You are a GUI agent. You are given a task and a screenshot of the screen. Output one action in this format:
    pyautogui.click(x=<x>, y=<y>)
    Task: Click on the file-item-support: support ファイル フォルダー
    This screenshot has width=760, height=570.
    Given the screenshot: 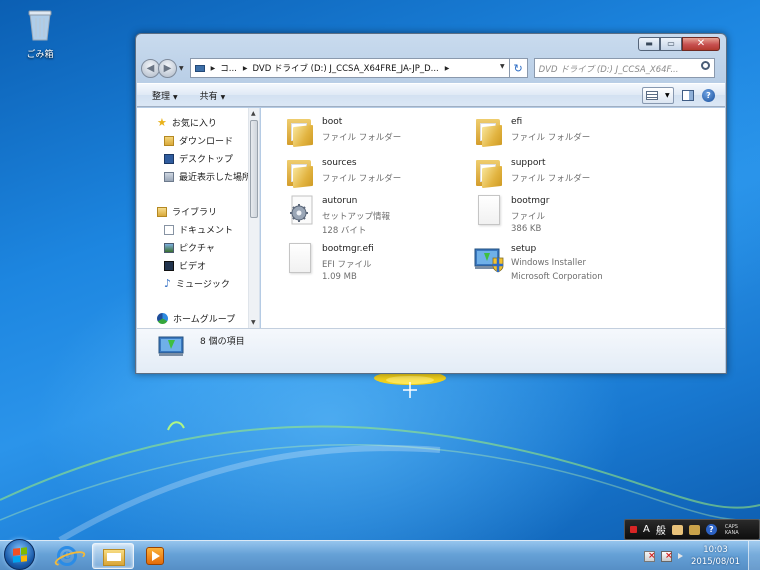 What is the action you would take?
    pyautogui.click(x=552, y=174)
    